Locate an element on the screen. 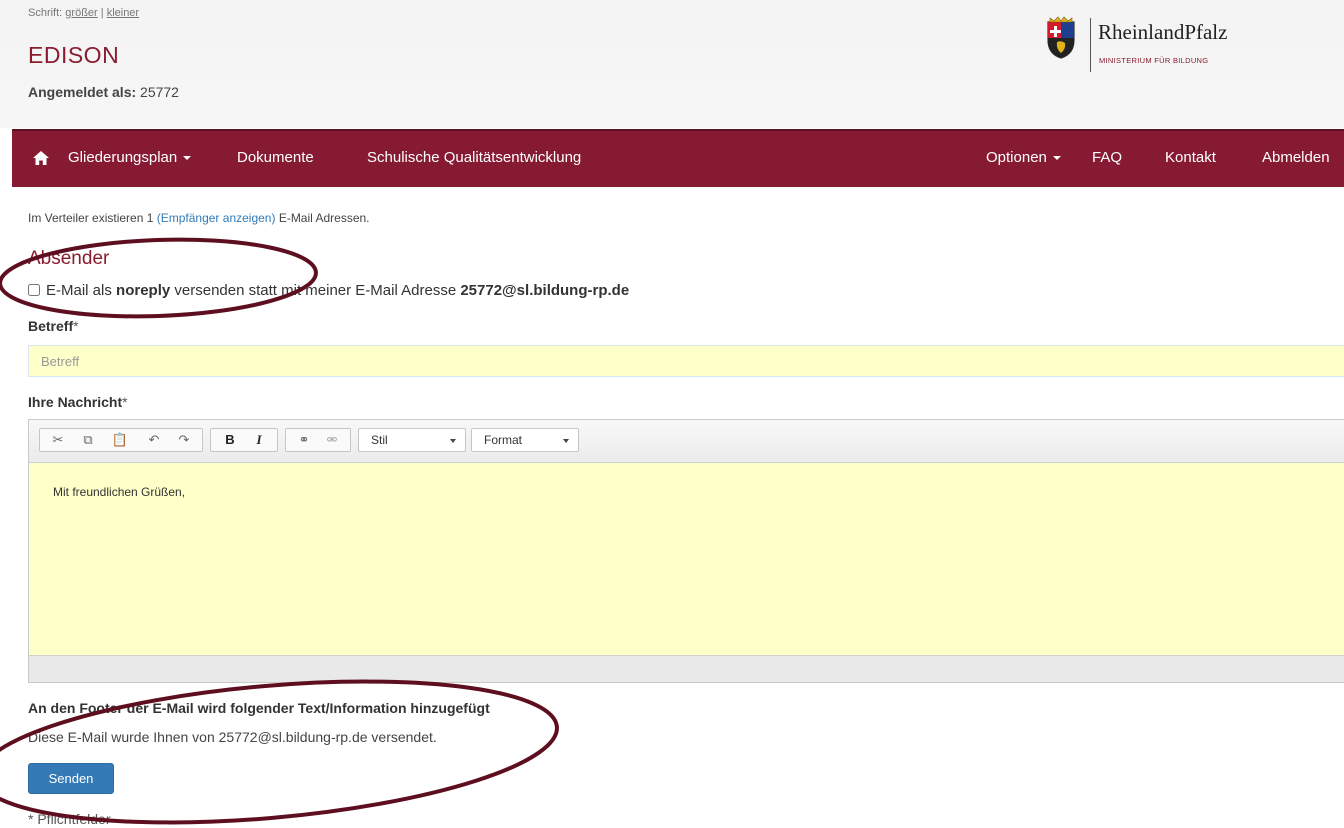 This screenshot has width=1344, height=828. paste-icon: 📋 is located at coordinates (120, 440).